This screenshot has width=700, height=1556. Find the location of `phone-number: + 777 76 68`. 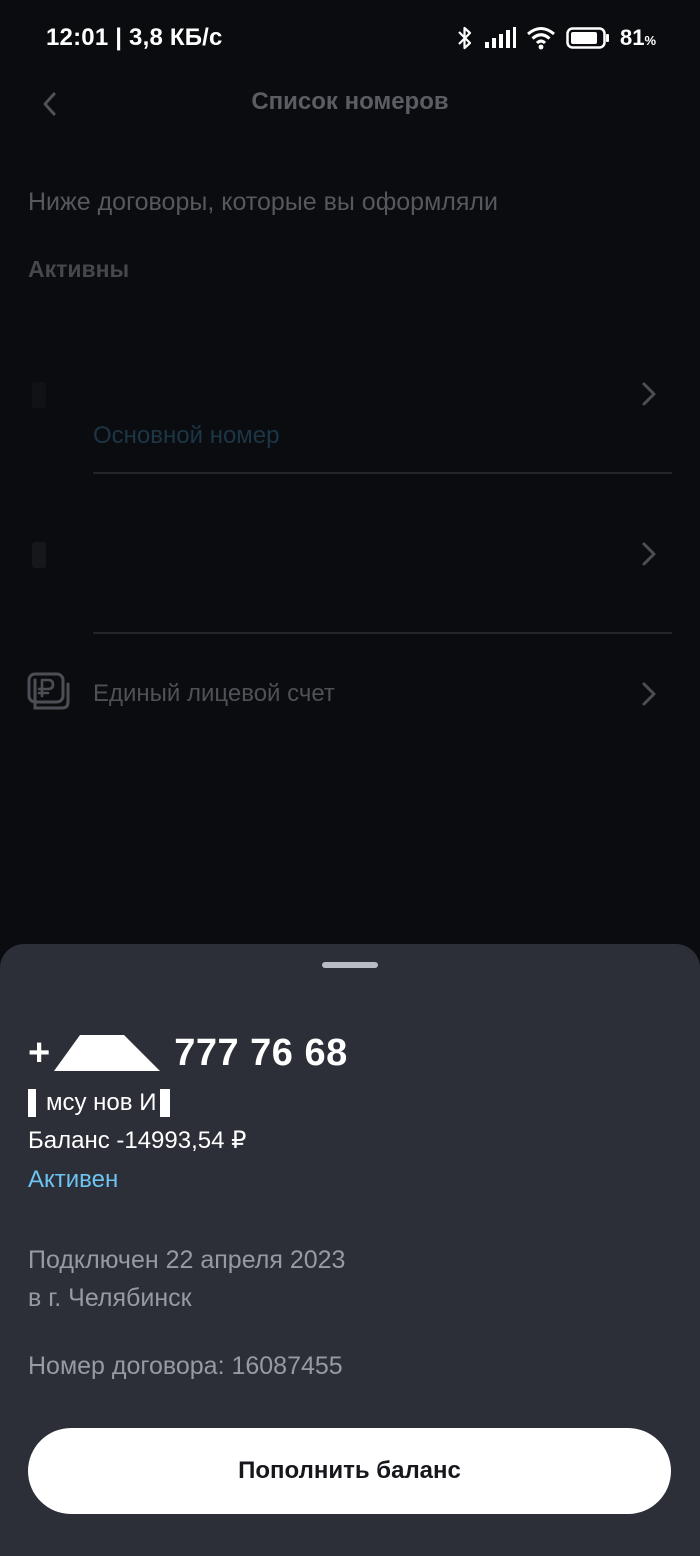

phone-number: + 777 76 68 is located at coordinates (188, 1053).